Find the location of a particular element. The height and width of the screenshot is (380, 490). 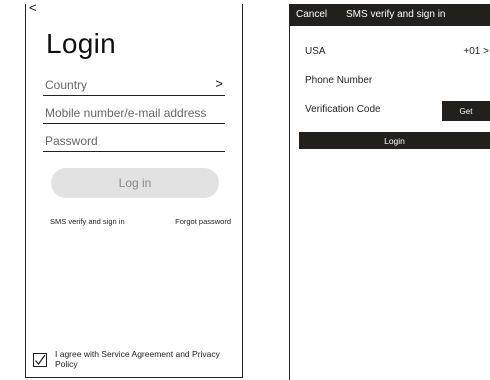

country-code-value: +01 is located at coordinates (472, 51).